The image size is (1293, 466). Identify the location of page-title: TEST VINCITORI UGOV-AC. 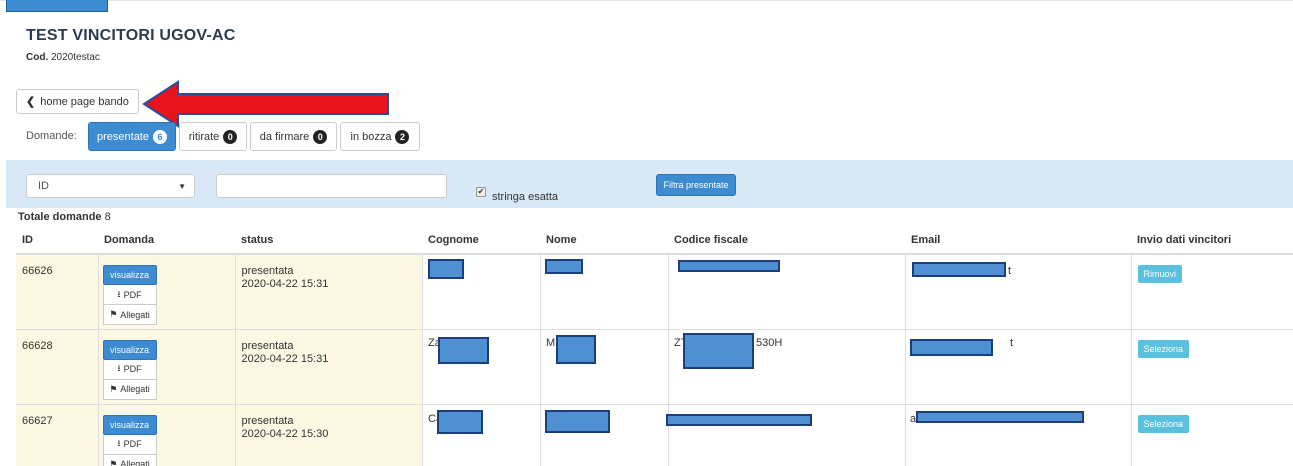
(131, 35).